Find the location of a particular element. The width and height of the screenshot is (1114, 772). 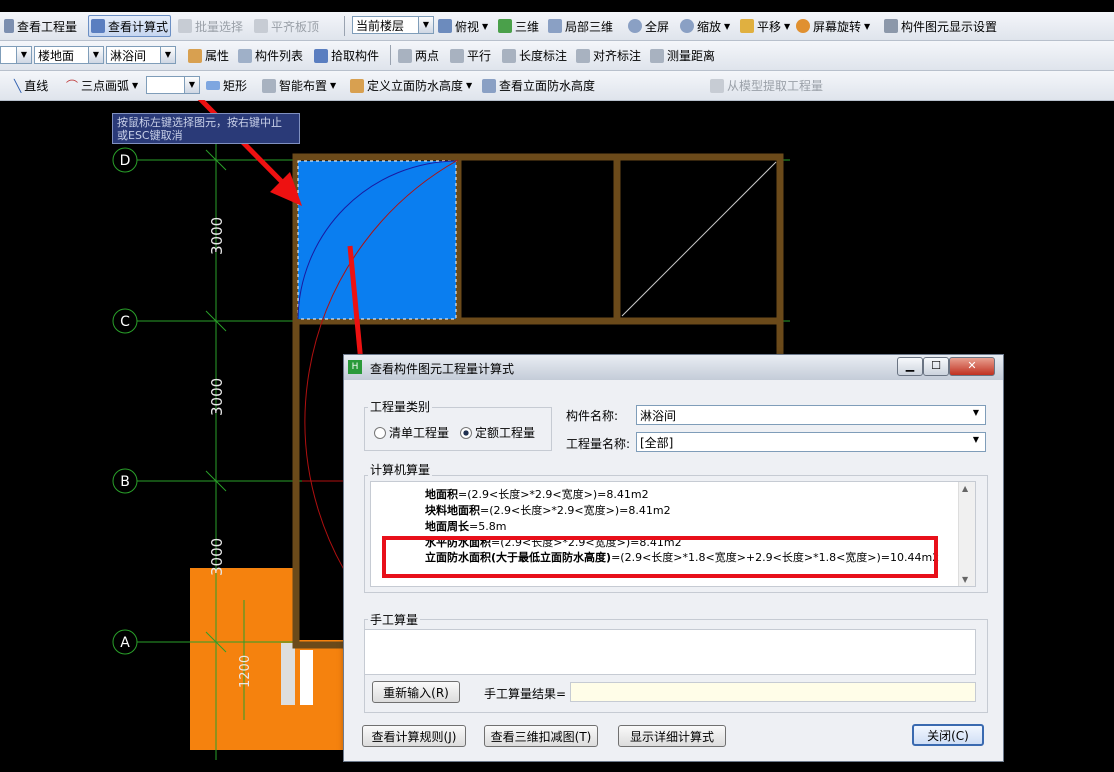

axis-label-text: C is located at coordinates (125, 322).